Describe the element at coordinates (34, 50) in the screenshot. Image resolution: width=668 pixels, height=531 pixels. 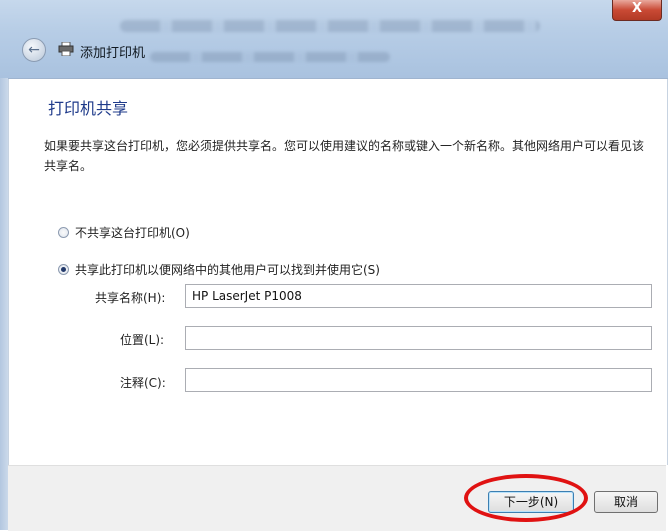
I see `back-arrow-icon: ←` at that location.